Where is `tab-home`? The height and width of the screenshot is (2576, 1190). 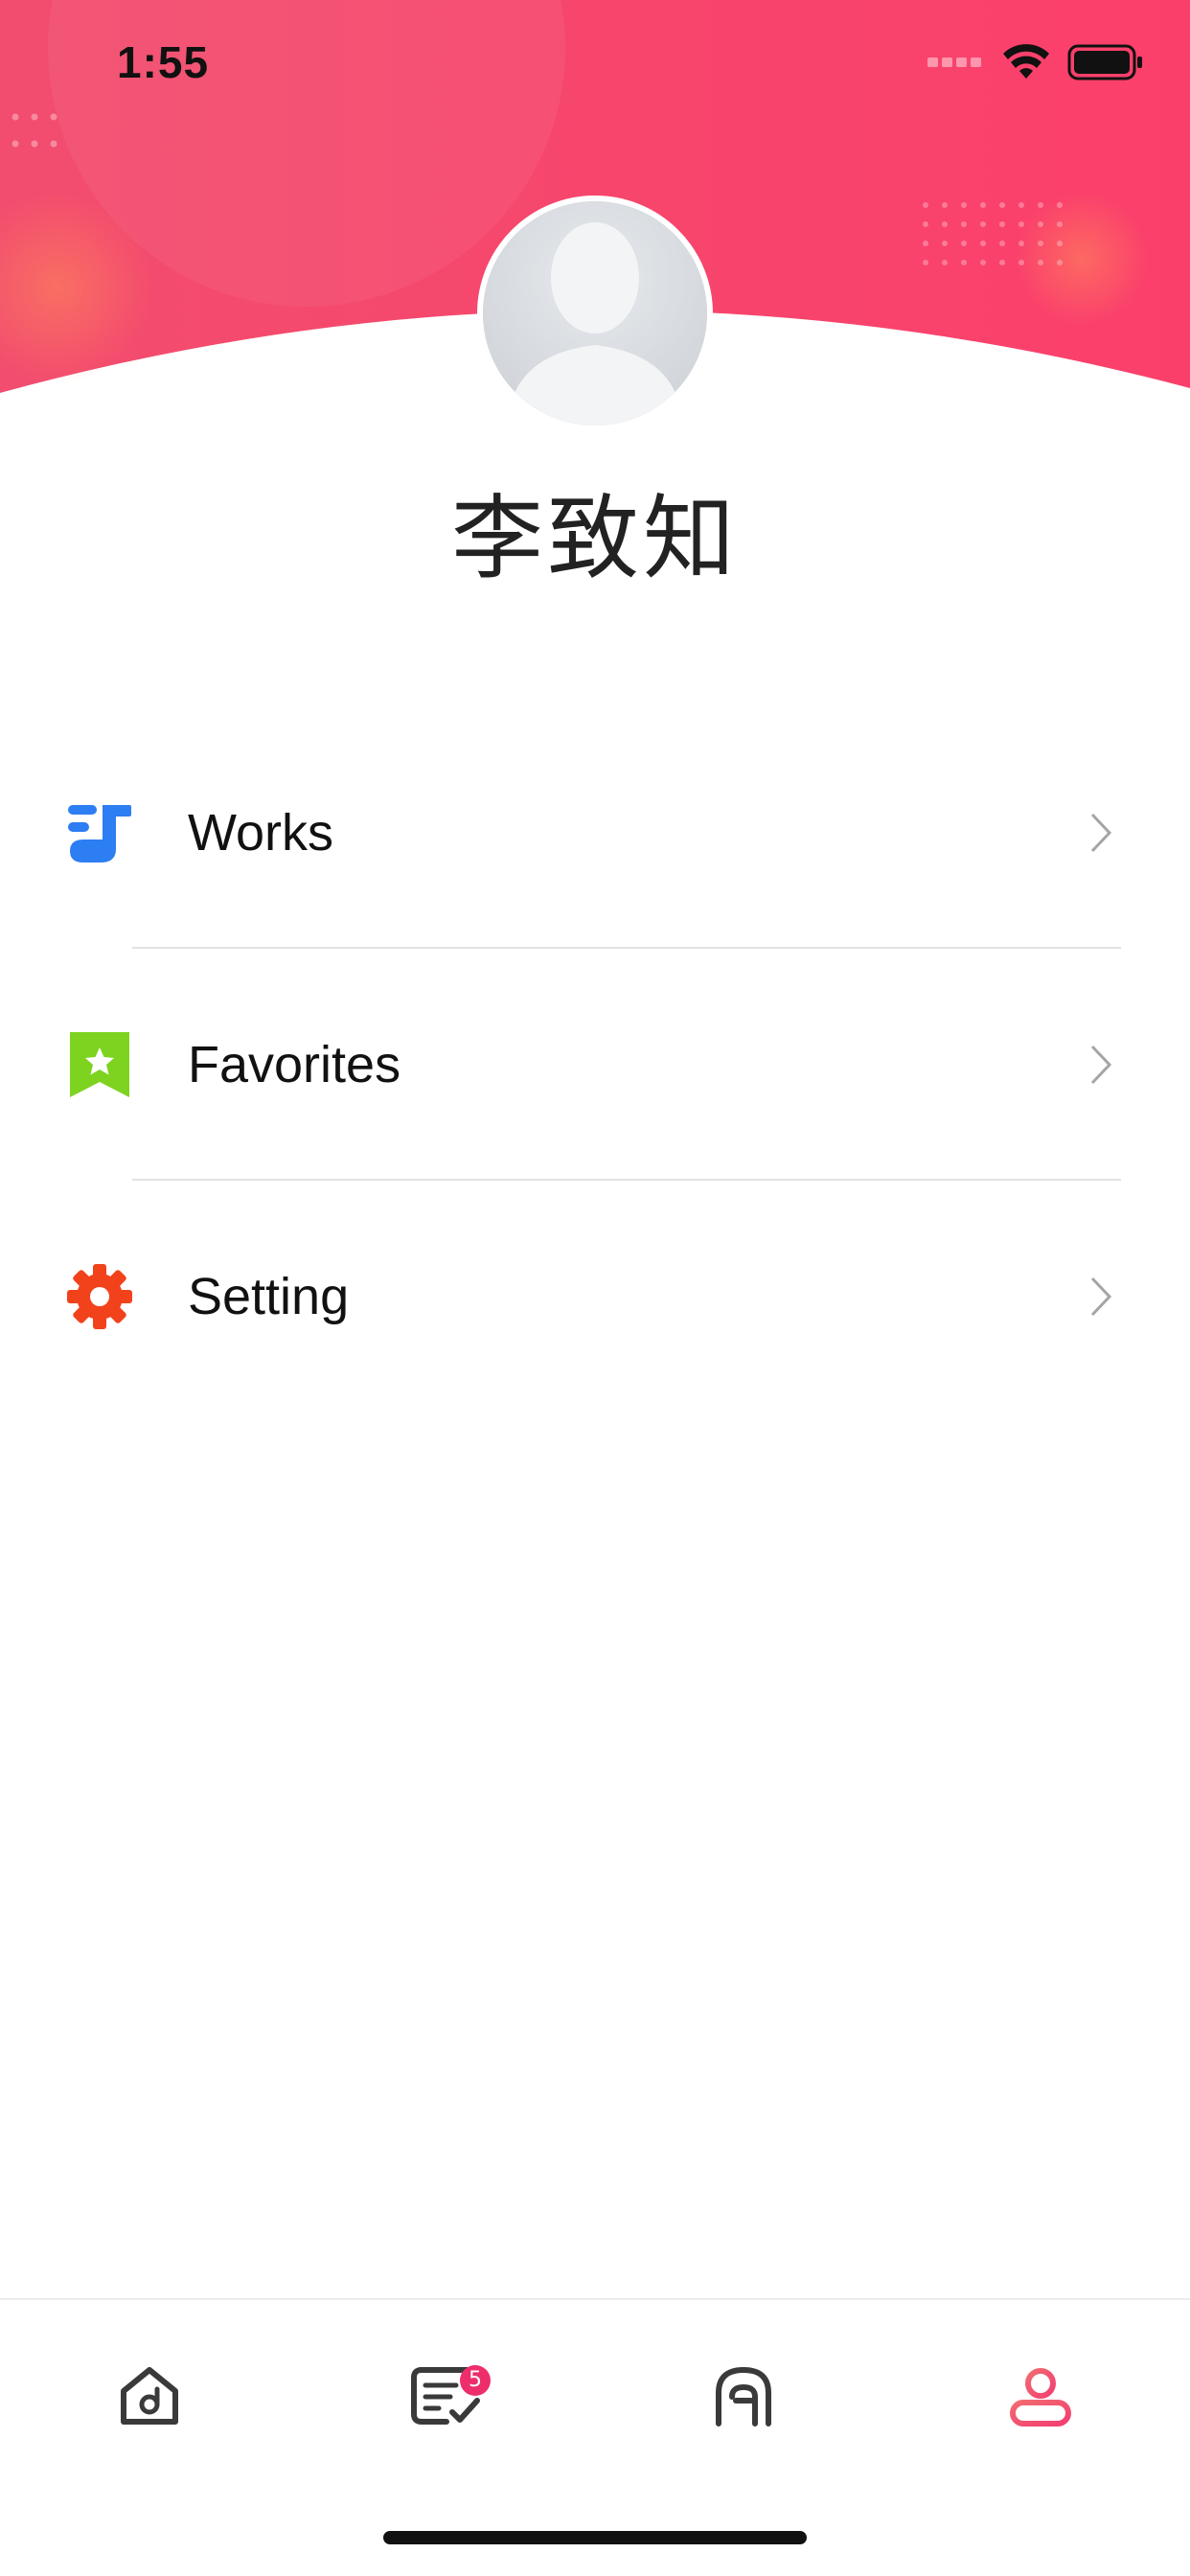 tab-home is located at coordinates (150, 2395).